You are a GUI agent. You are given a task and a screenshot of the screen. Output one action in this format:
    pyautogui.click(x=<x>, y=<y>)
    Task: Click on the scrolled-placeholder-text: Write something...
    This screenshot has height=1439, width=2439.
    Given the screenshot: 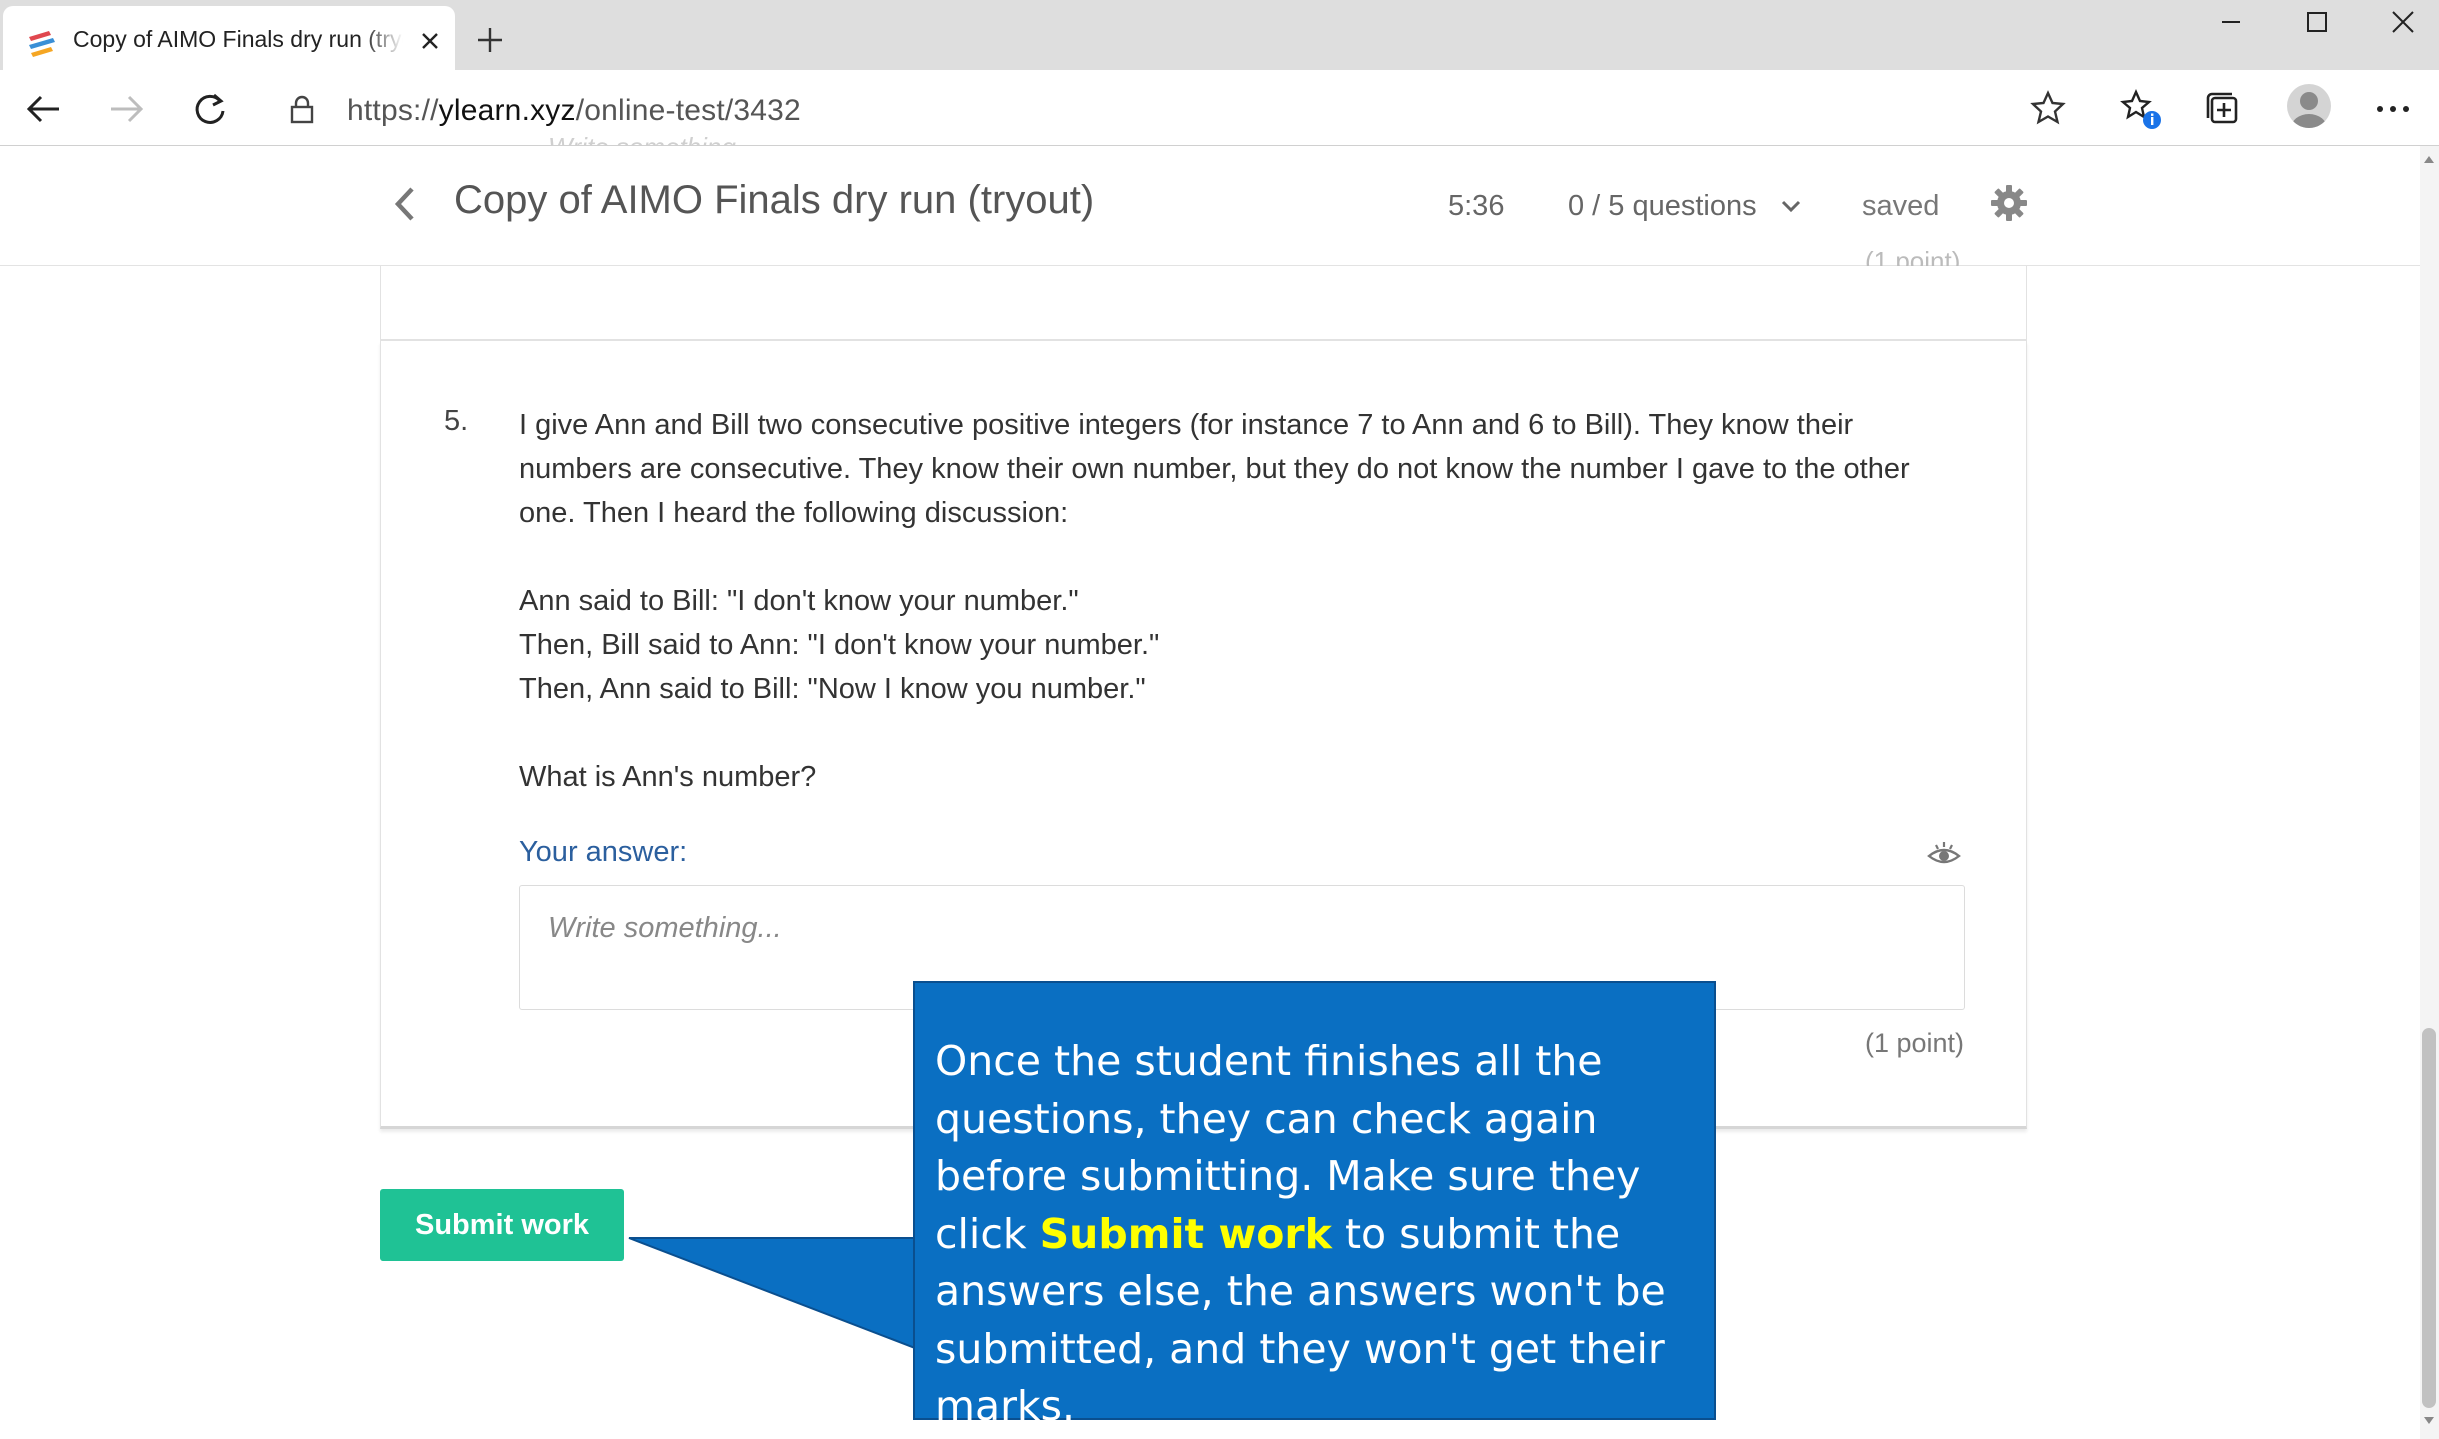 What is the action you would take?
    pyautogui.click(x=653, y=139)
    